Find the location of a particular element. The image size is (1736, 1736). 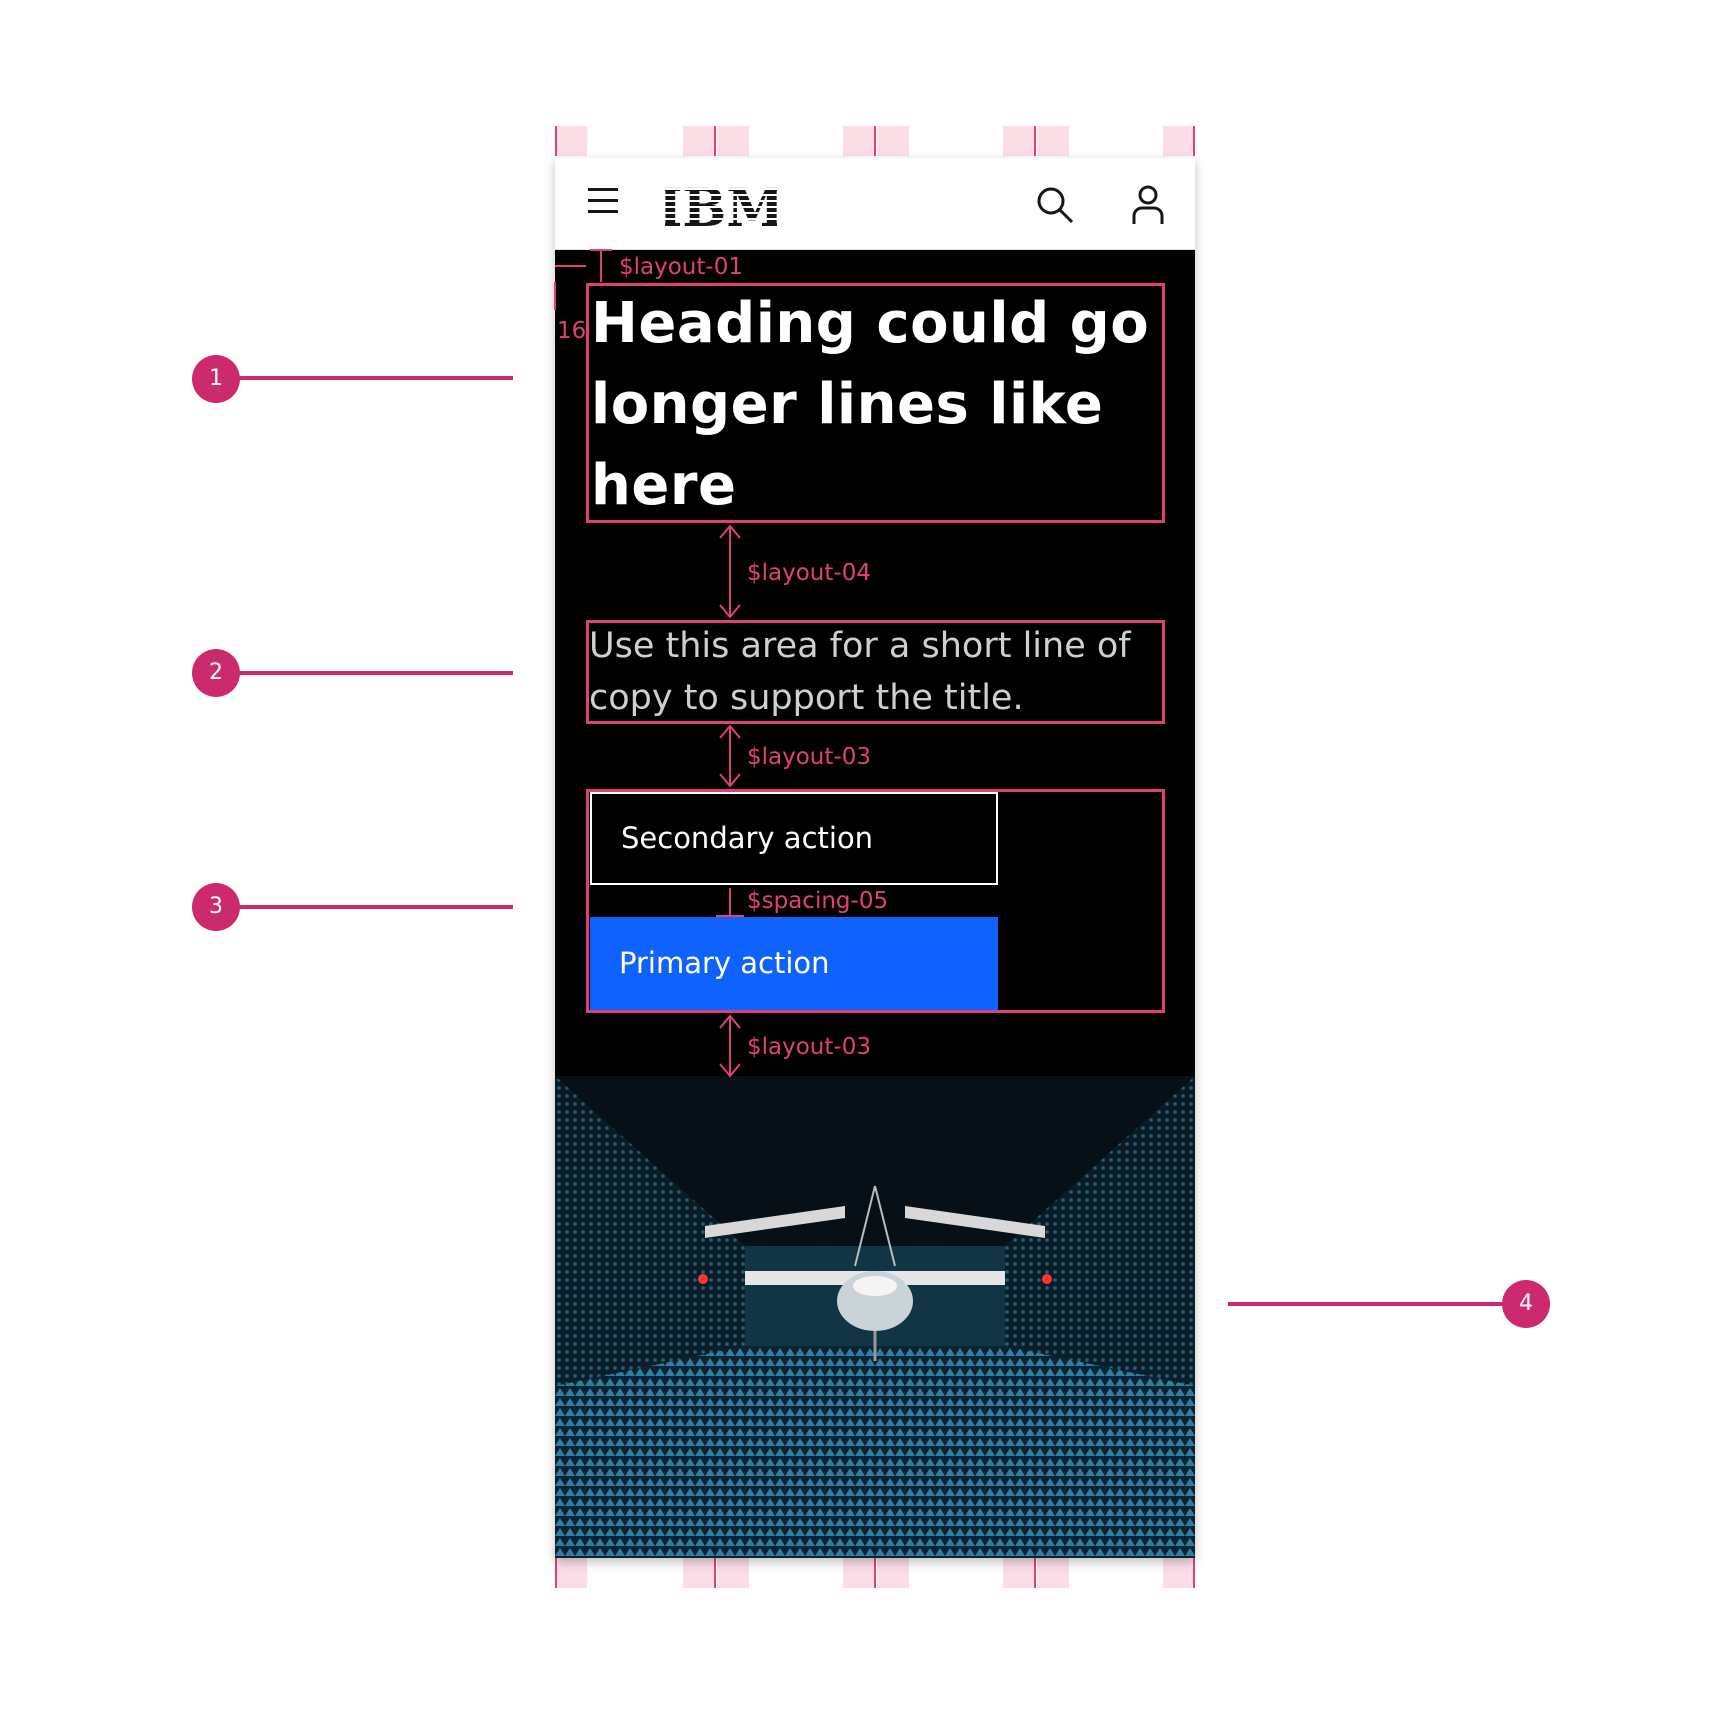

callout-3-badge: 3 is located at coordinates (216, 907).